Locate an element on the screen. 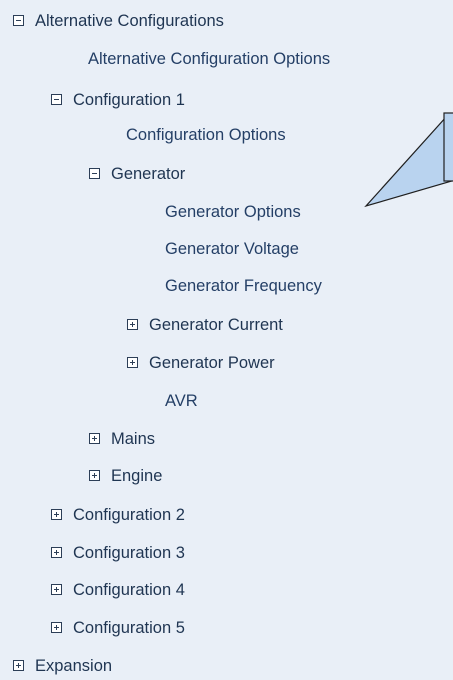  tree-node-label: Configuration 1 is located at coordinates (129, 100).